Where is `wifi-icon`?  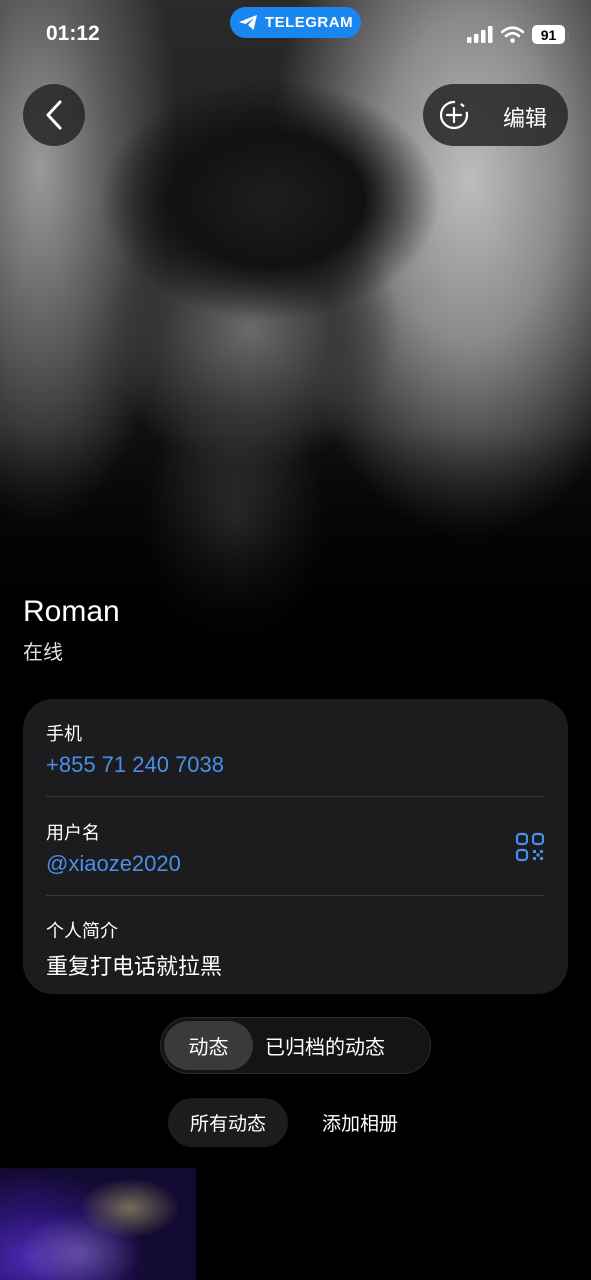 wifi-icon is located at coordinates (512, 34).